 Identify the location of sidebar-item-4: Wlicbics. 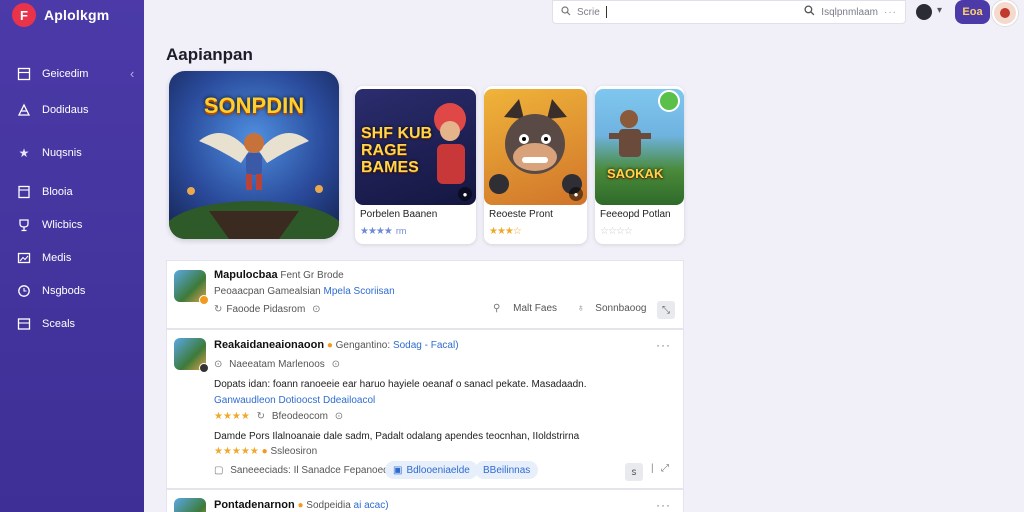
(49, 225).